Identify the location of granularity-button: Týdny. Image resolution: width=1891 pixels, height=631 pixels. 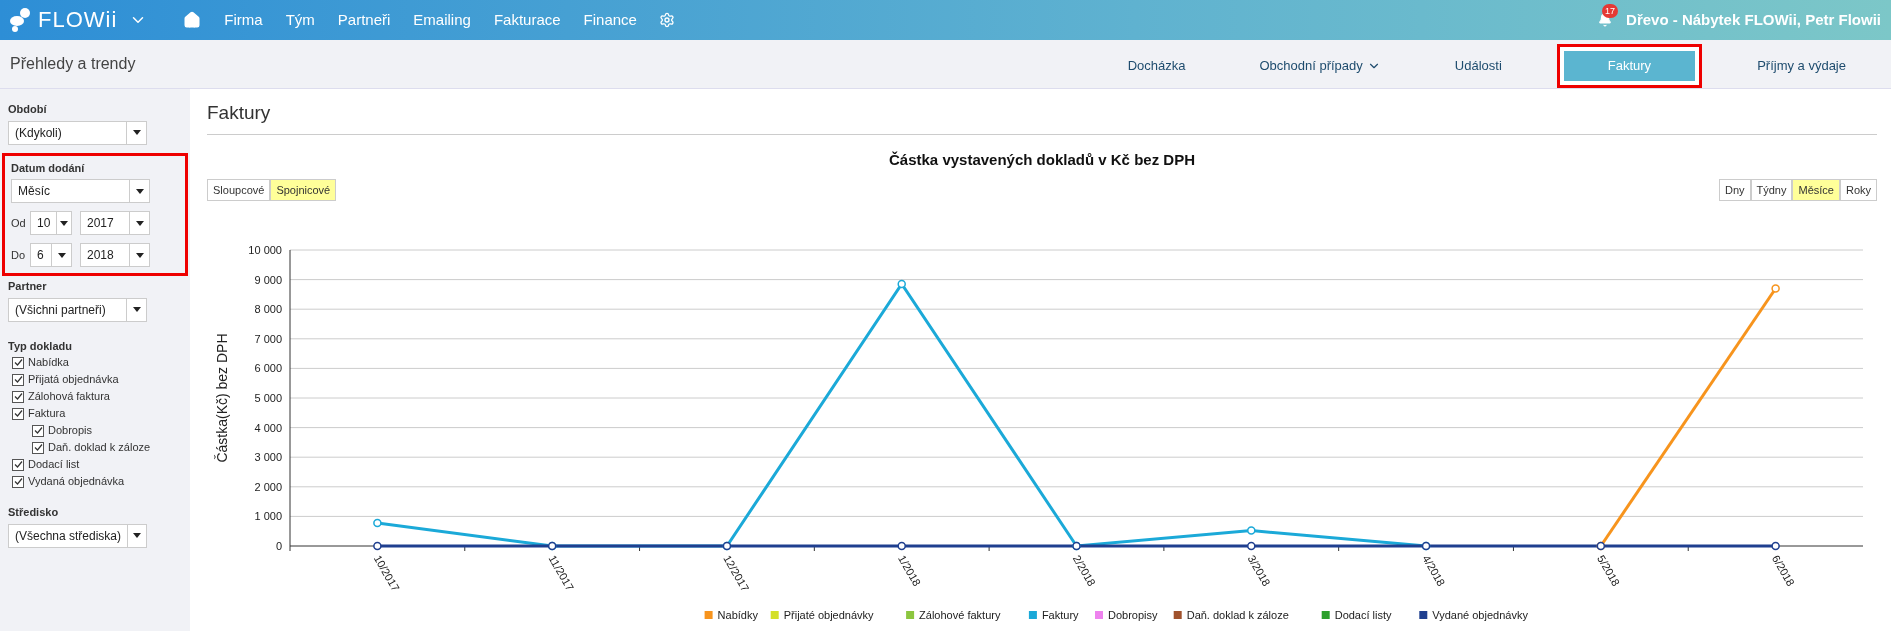
(1771, 190).